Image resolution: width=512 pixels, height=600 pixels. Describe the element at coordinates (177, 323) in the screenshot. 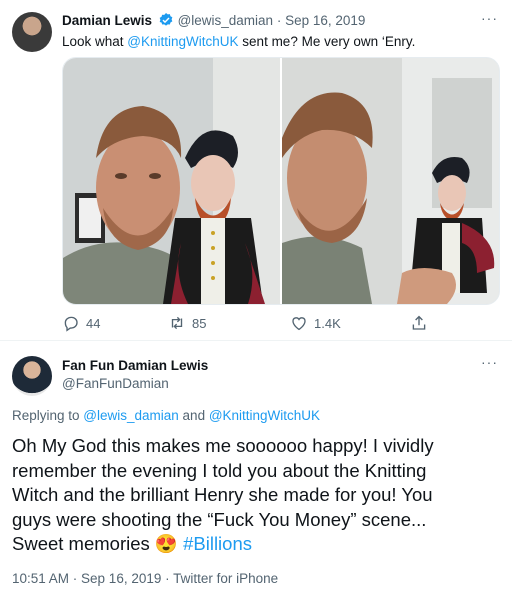

I see `retweet-icon` at that location.